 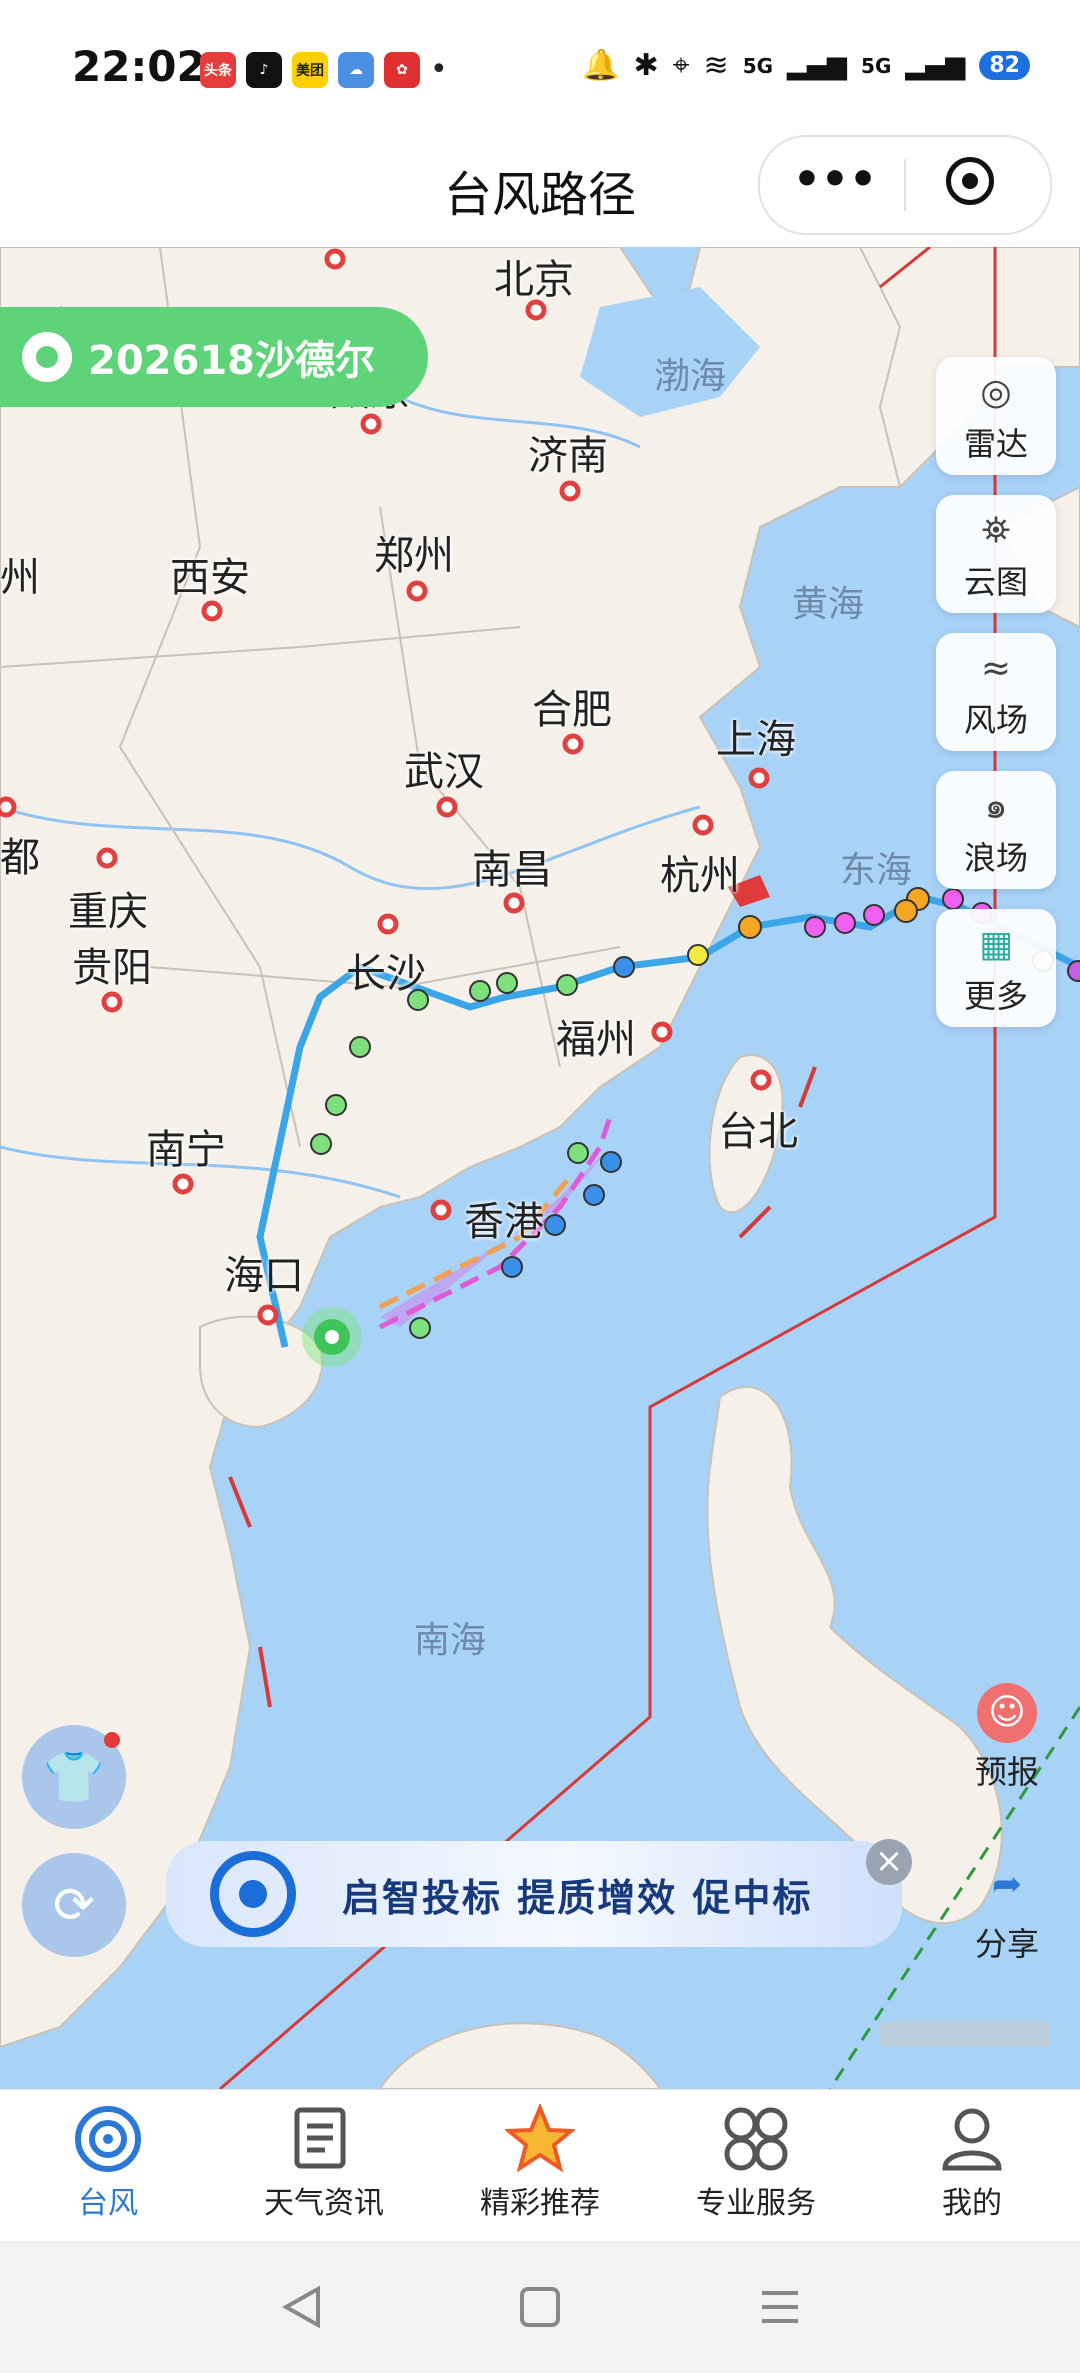 I want to click on signal-bars-icon-2: ▂▄▆, so click(x=935, y=65).